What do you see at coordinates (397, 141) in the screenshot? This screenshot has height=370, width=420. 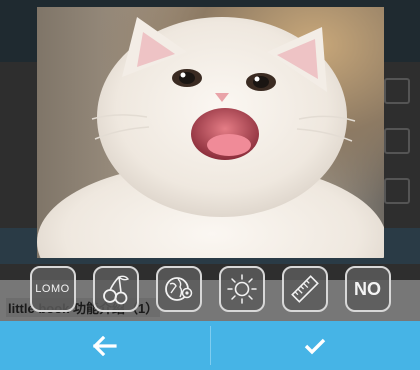 I see `chart-icon` at bounding box center [397, 141].